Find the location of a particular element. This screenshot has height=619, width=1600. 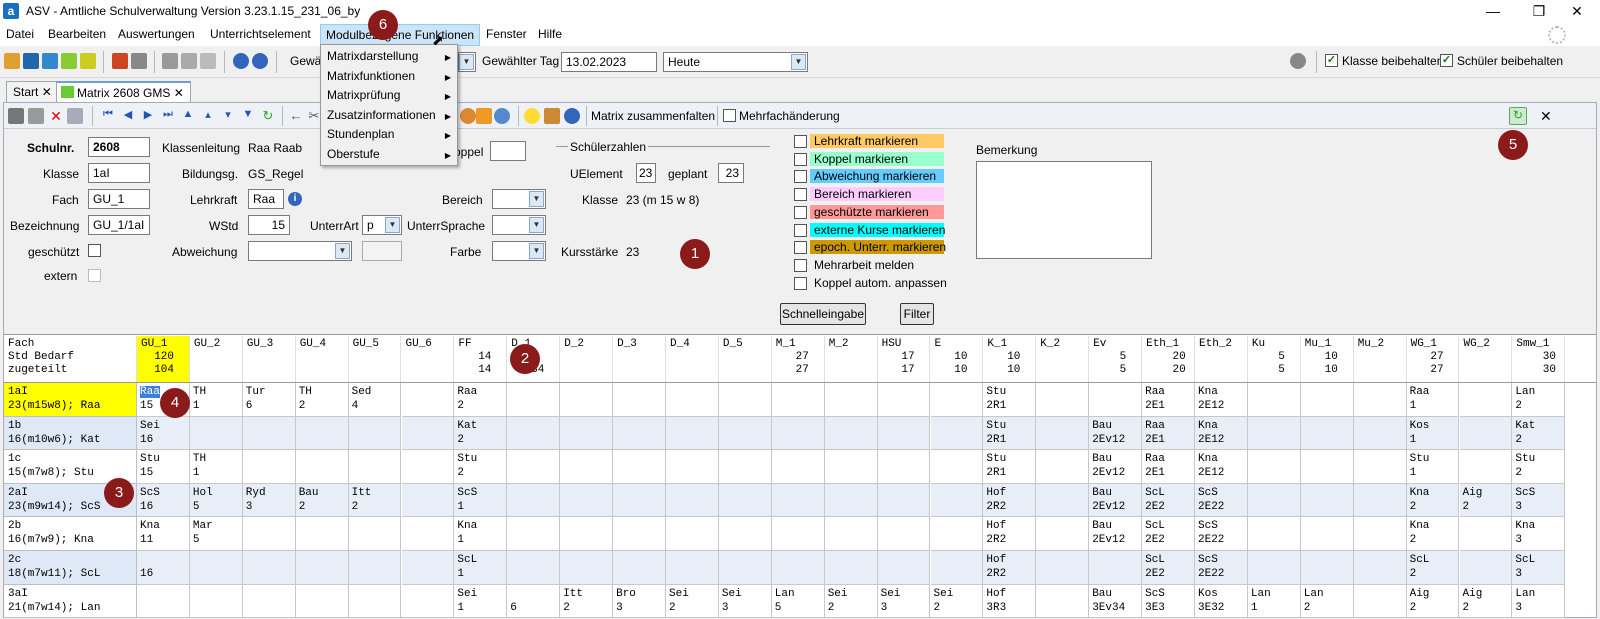

previous-icon: ◀ is located at coordinates (128, 116).